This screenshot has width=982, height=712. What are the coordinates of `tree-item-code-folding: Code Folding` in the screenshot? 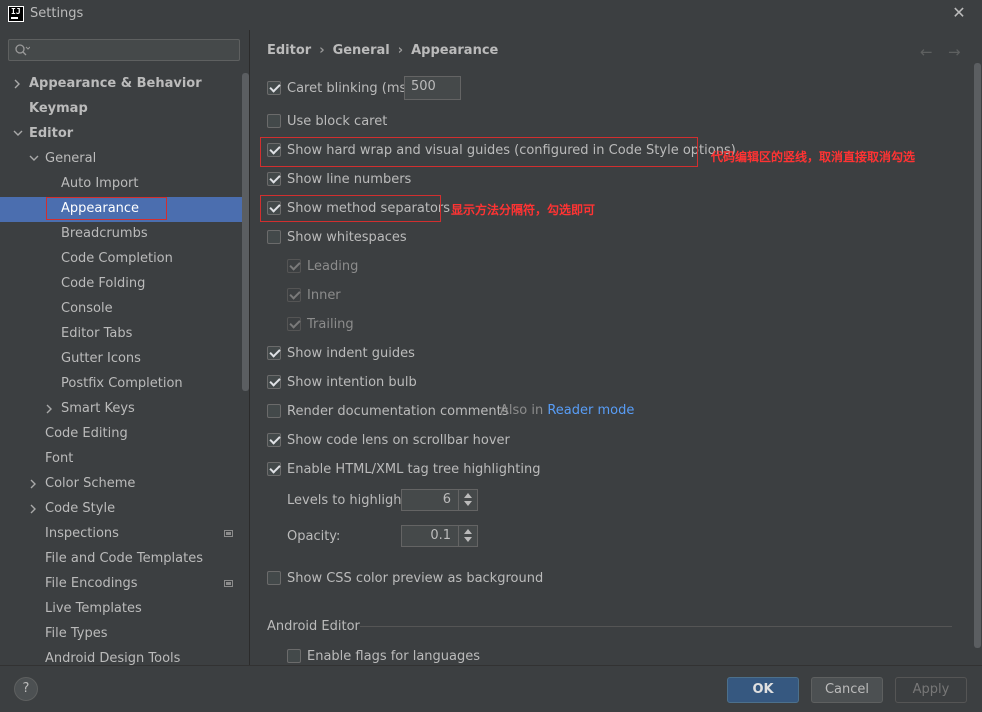 It's located at (103, 283).